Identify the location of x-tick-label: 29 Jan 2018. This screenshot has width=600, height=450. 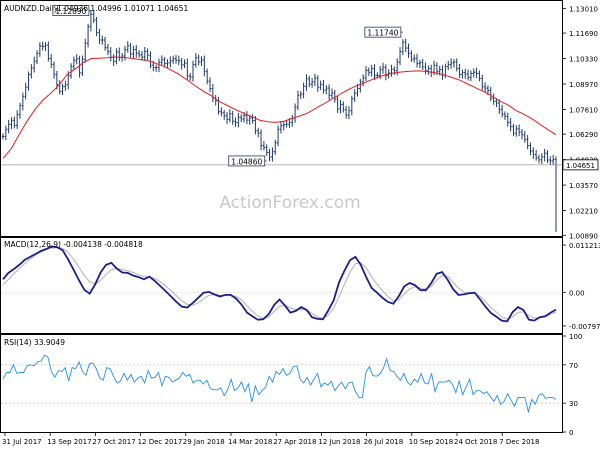
(204, 442).